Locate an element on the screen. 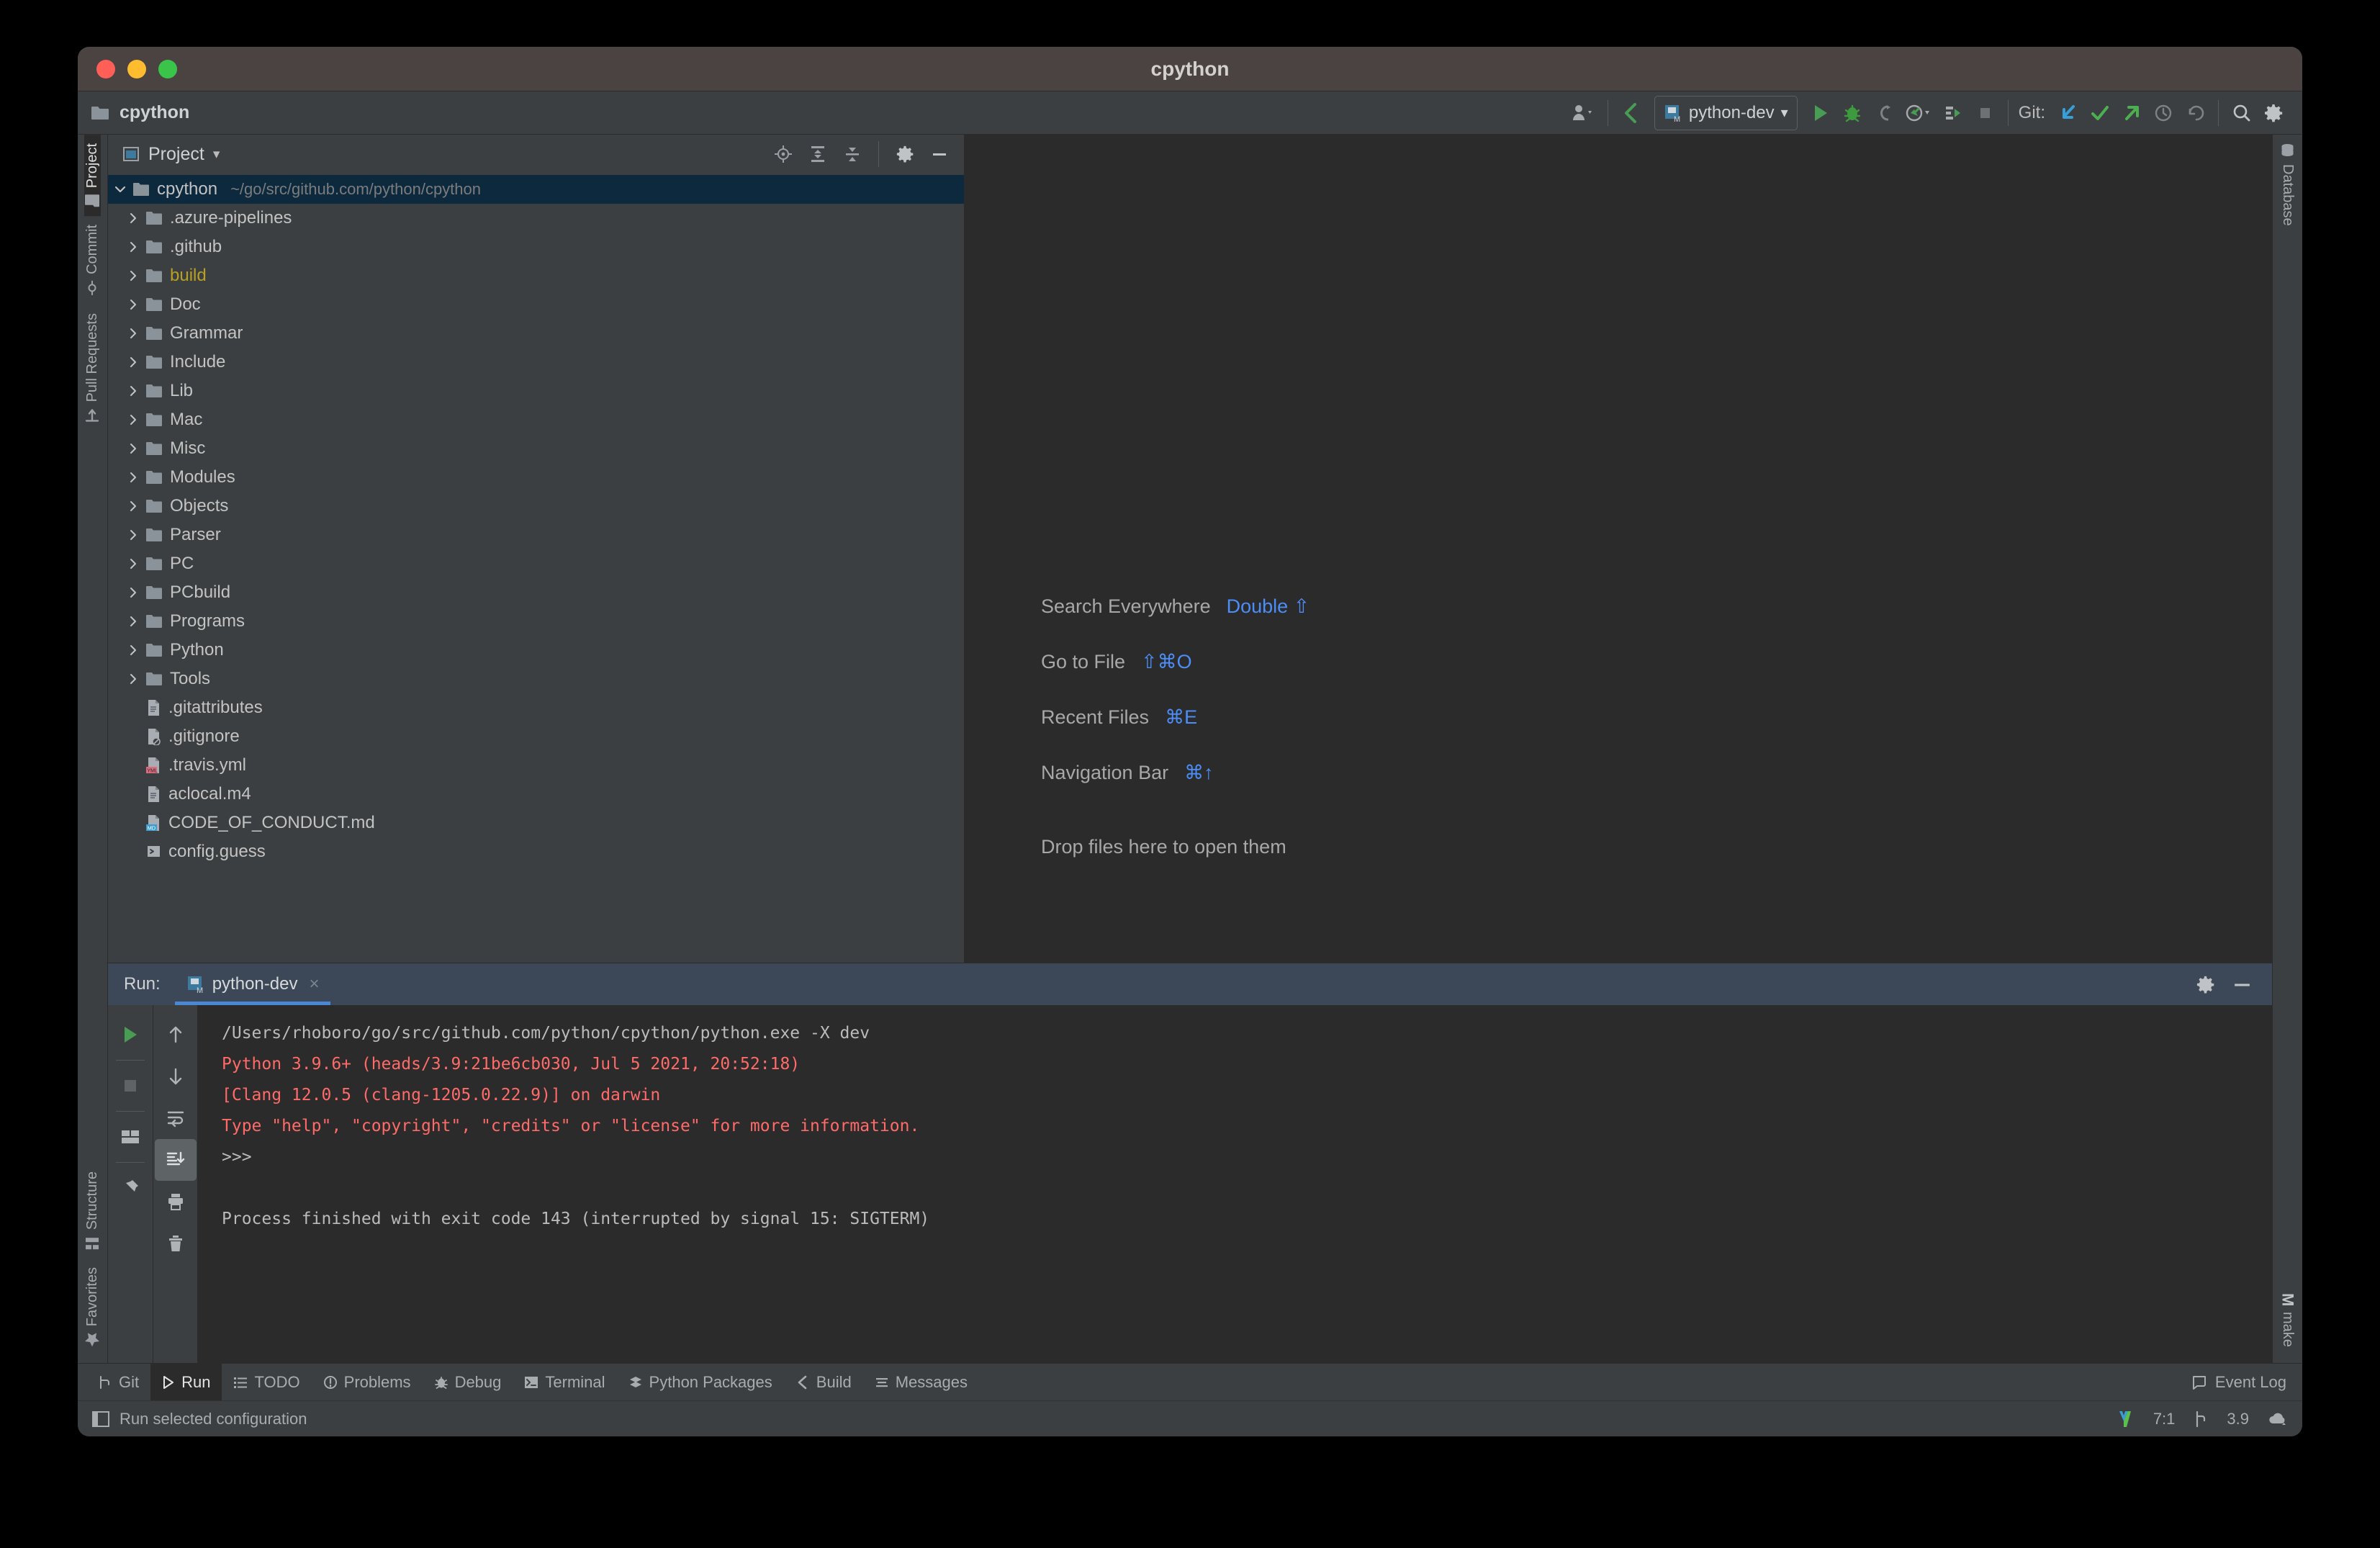 Image resolution: width=2380 pixels, height=1548 pixels. sidebar-item-database: Database is located at coordinates (2287, 185).